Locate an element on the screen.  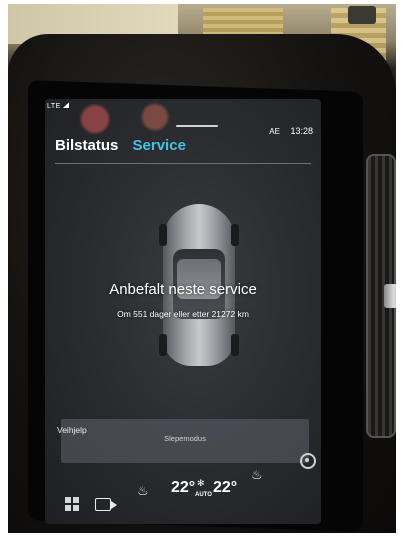
tab-divider is located at coordinates (183, 163).